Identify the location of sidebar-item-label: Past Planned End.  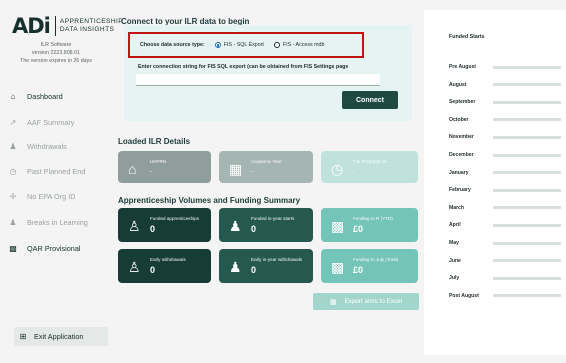
(56, 171).